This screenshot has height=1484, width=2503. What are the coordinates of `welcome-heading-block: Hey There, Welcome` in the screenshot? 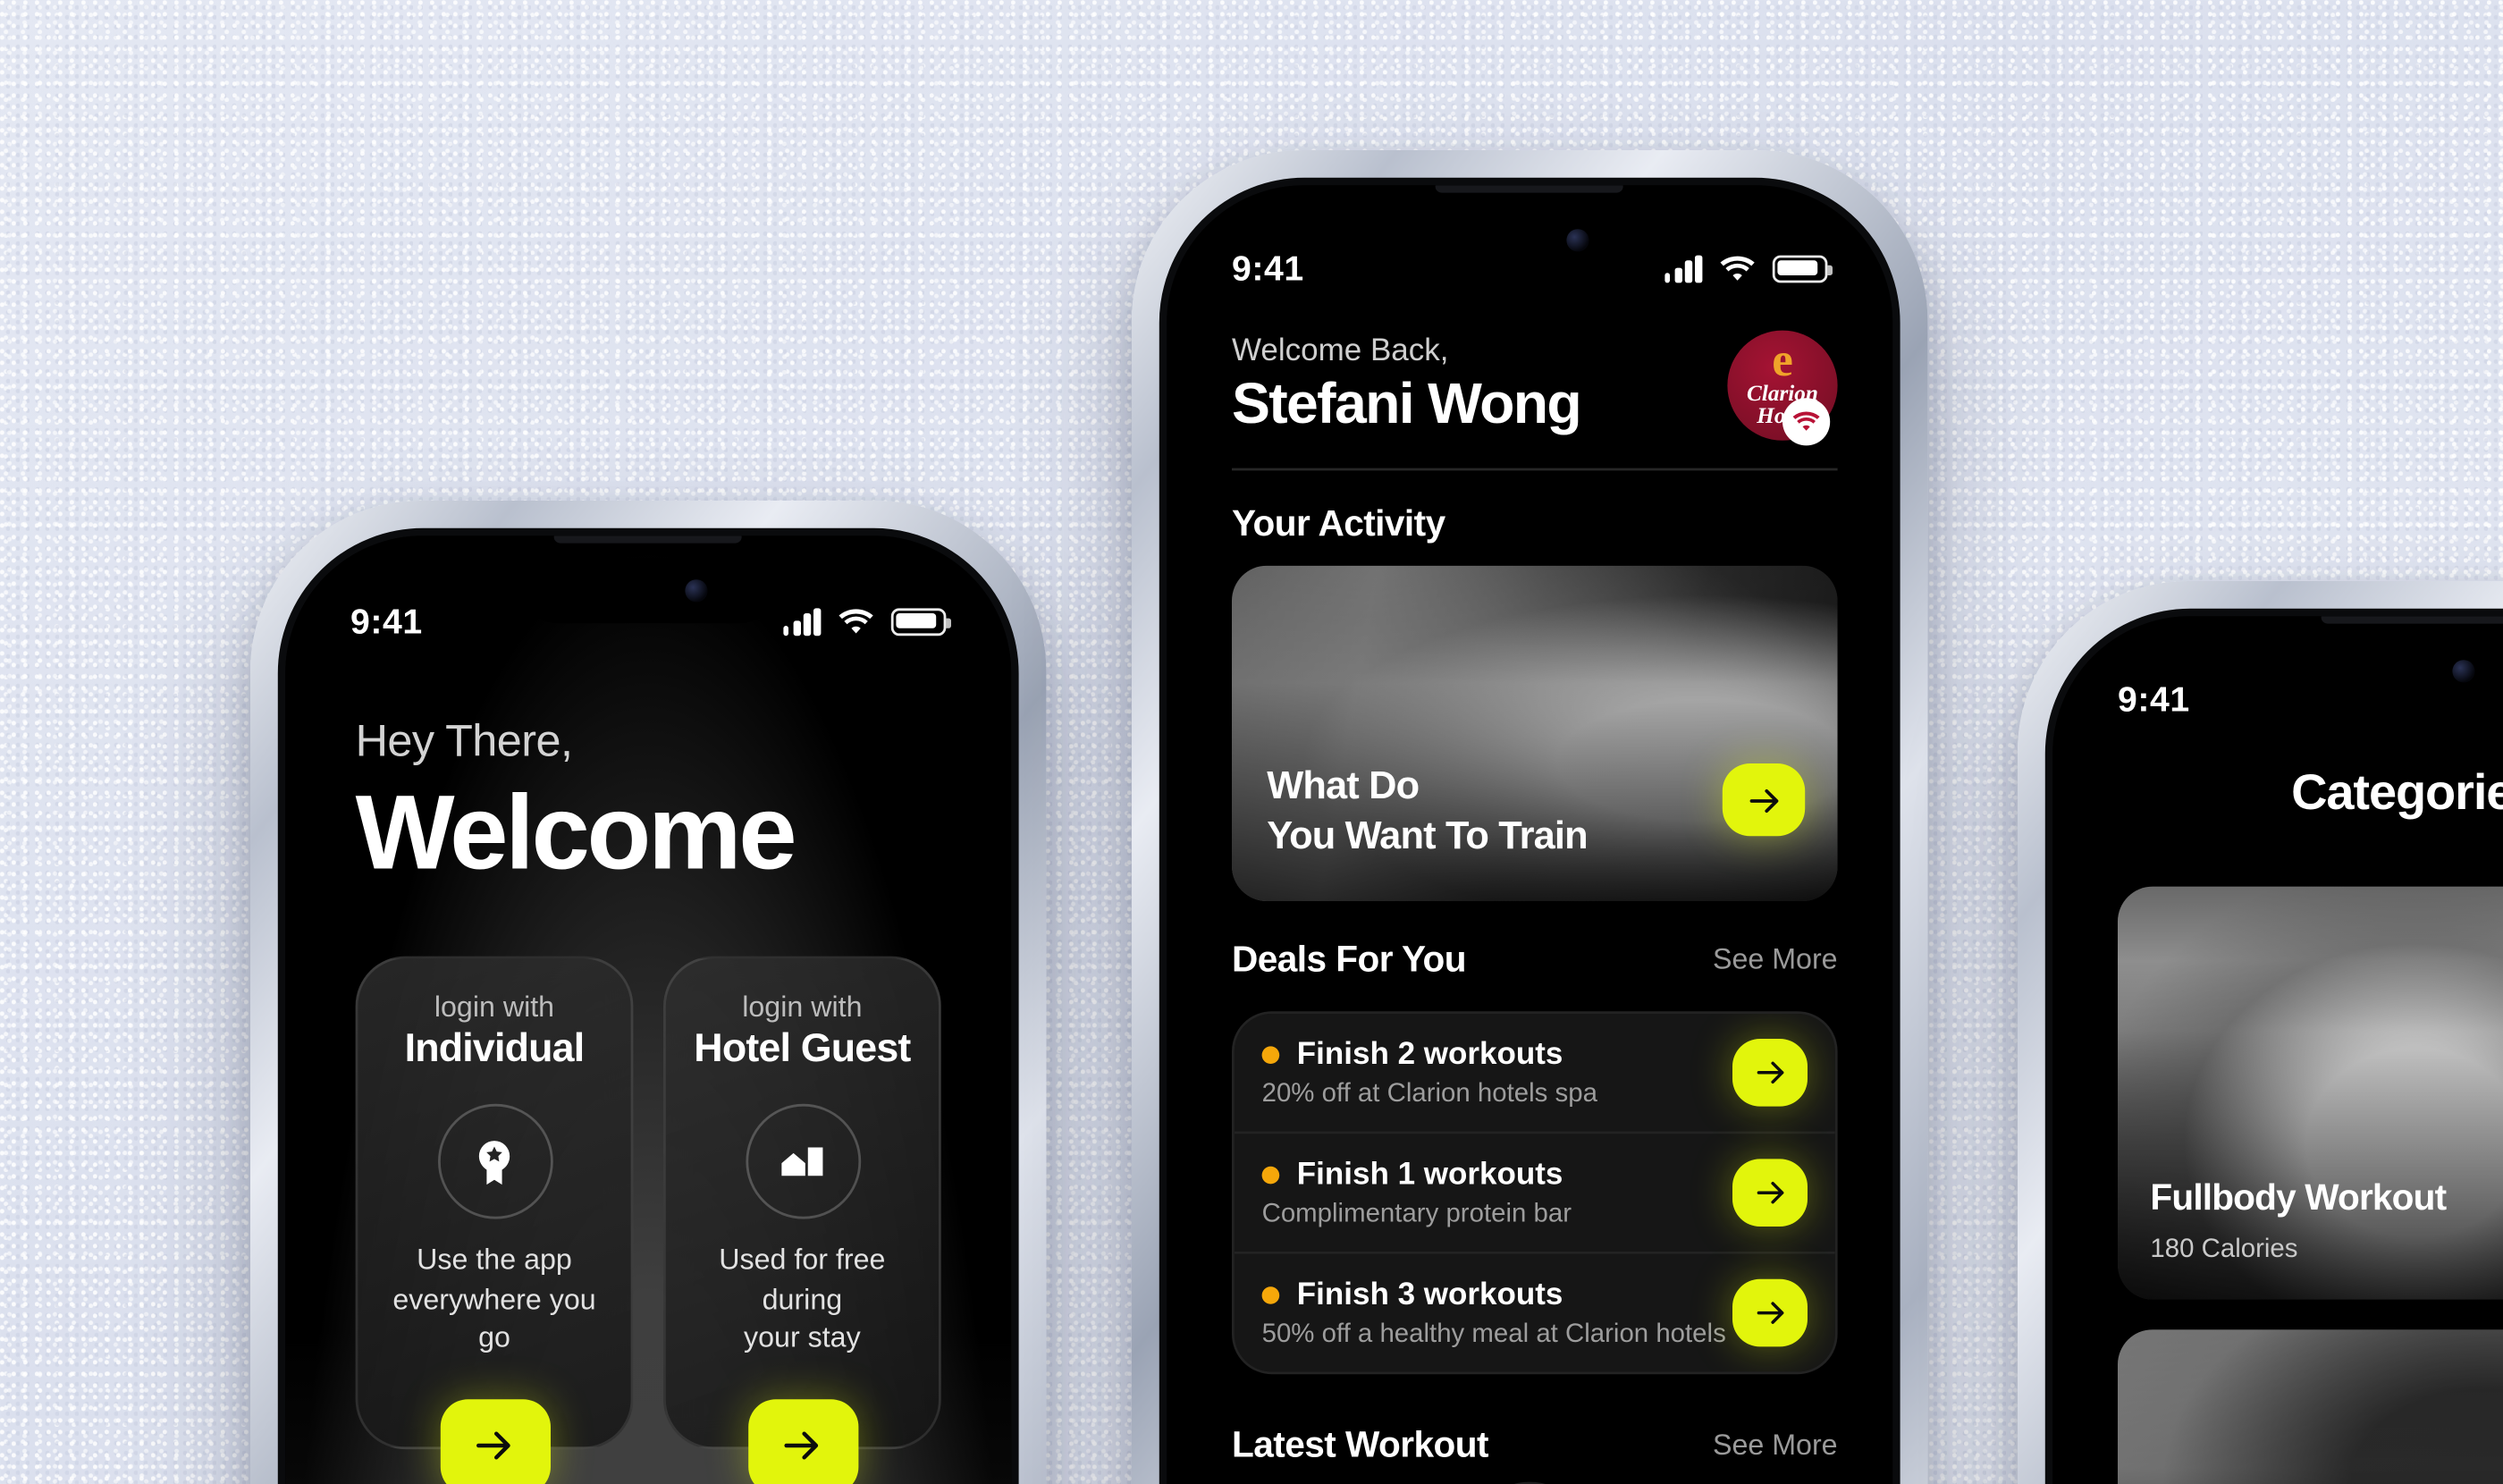 It's located at (649, 803).